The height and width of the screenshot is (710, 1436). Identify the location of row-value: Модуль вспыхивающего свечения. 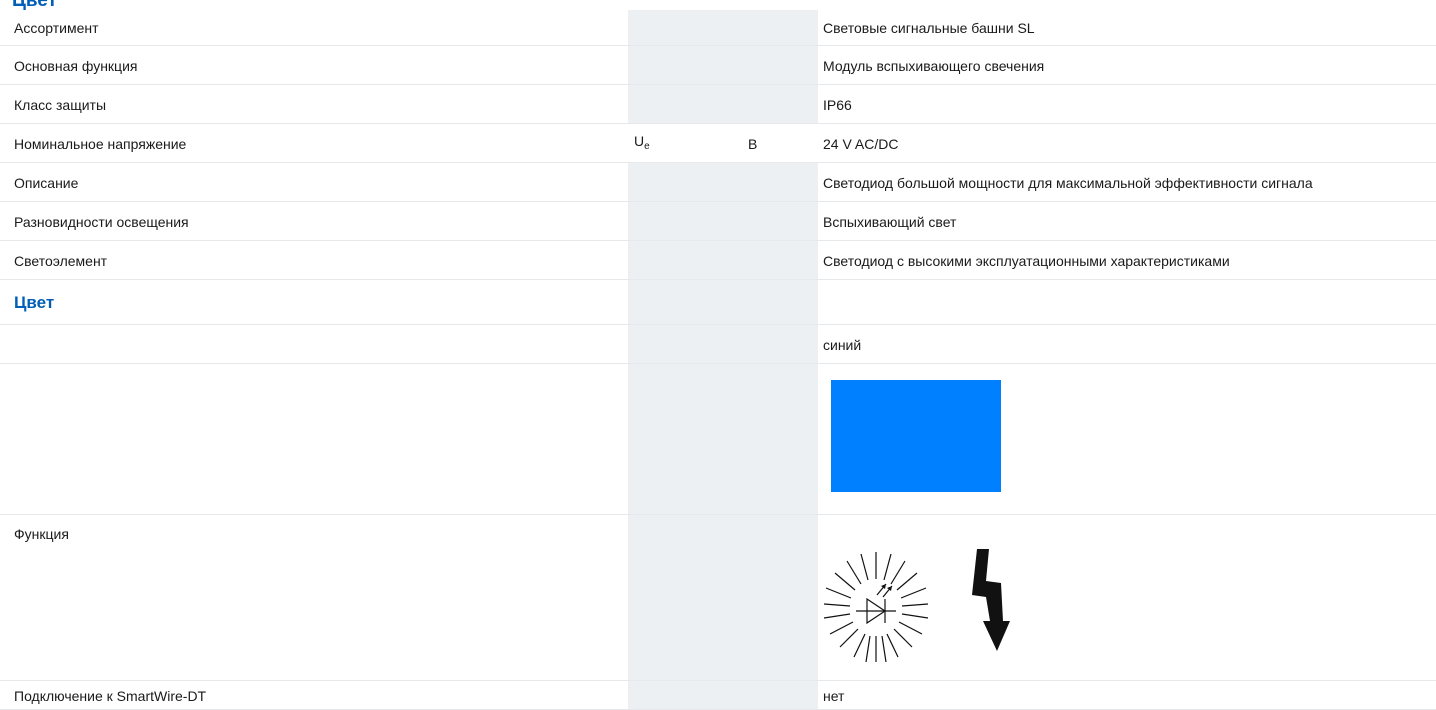
(934, 65).